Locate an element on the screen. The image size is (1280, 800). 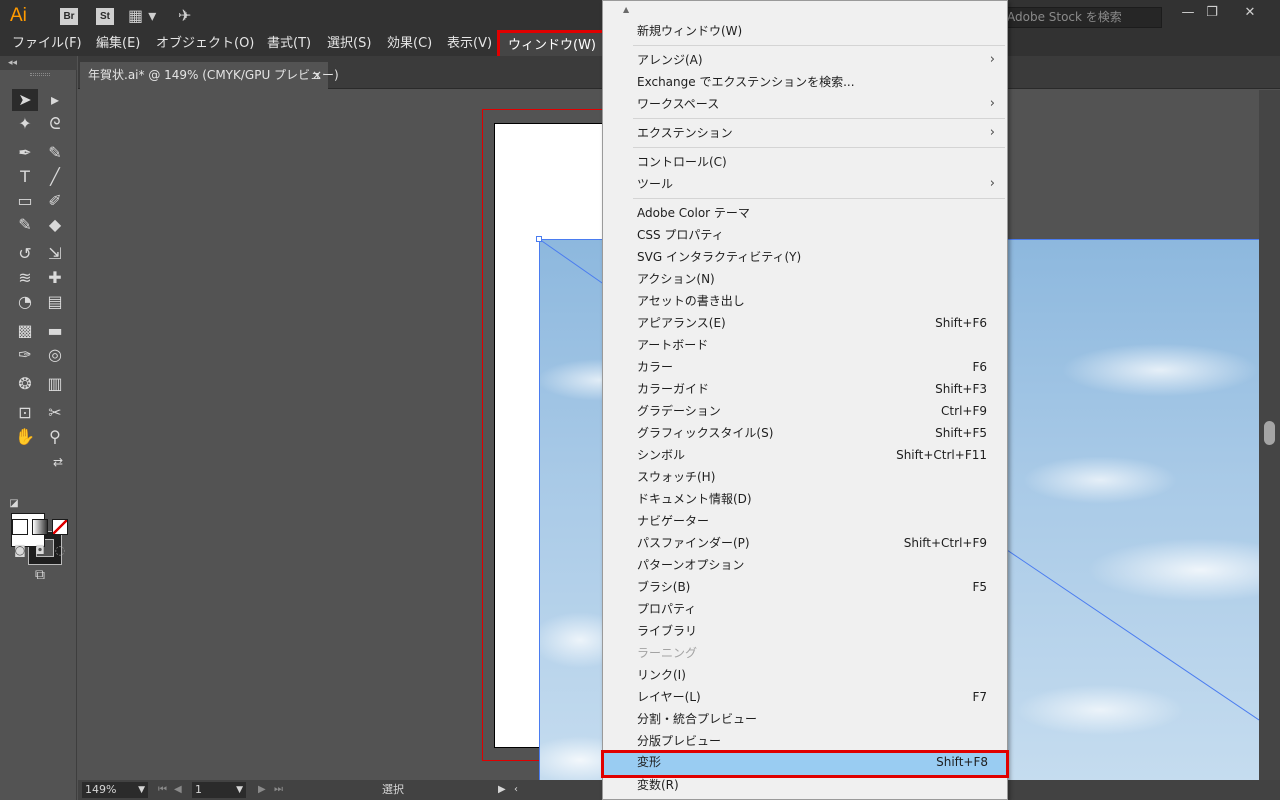
window-menu-item-20: グラデーション Ctrl+F9 is located at coordinates (805, 411).